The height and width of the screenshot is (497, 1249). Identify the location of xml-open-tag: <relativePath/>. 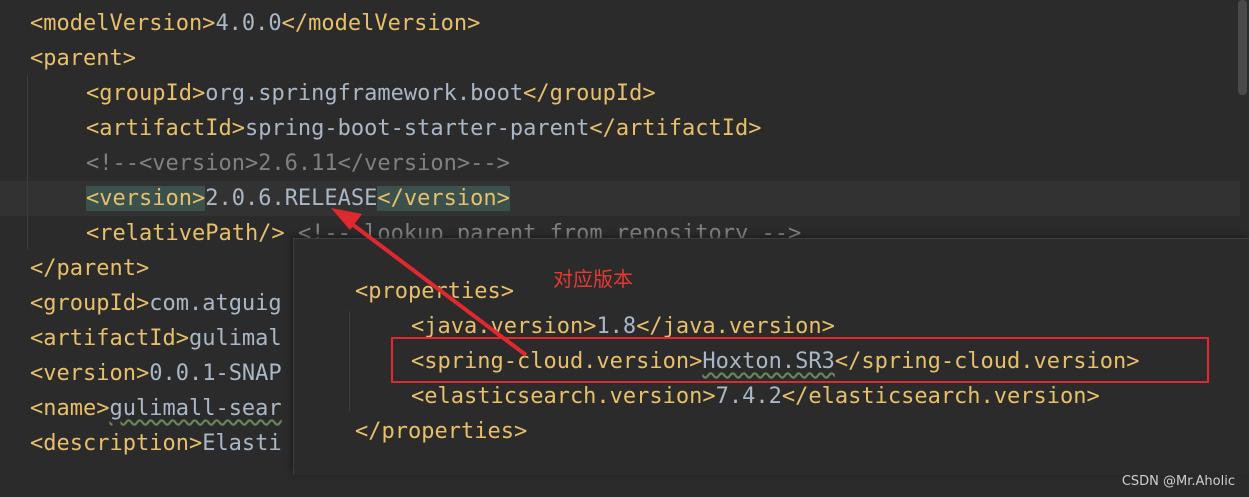
(185, 233).